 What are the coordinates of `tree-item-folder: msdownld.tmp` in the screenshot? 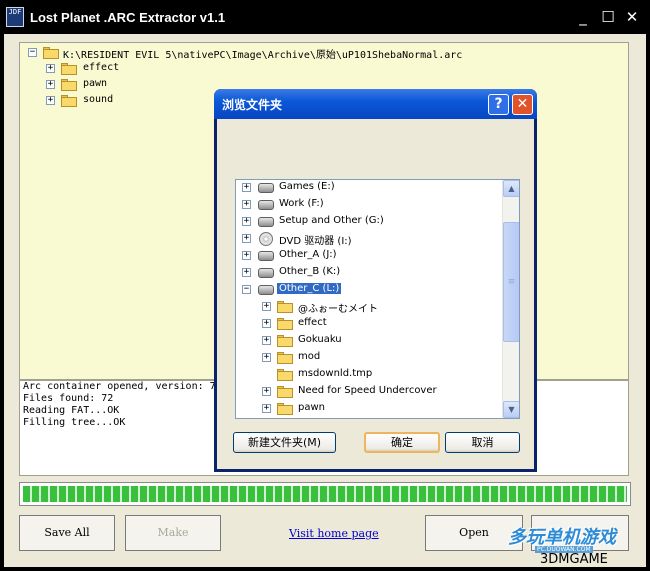 It's located at (368, 375).